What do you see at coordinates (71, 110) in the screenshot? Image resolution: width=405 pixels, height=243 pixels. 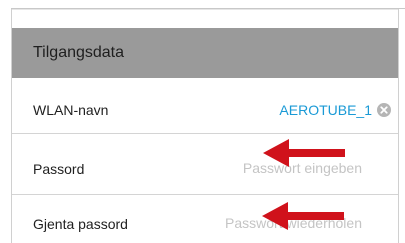 I see `wlan-name-label: WLAN-navn` at bounding box center [71, 110].